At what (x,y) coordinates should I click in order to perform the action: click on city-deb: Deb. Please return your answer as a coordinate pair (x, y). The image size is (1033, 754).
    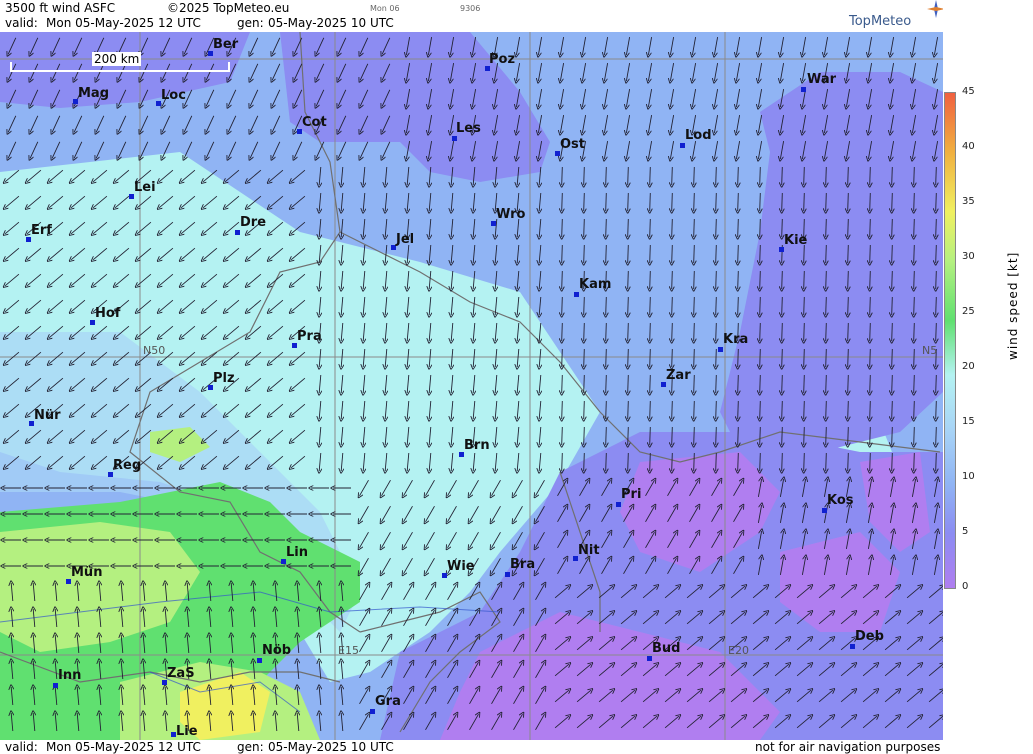
    Looking at the image, I should click on (869, 636).